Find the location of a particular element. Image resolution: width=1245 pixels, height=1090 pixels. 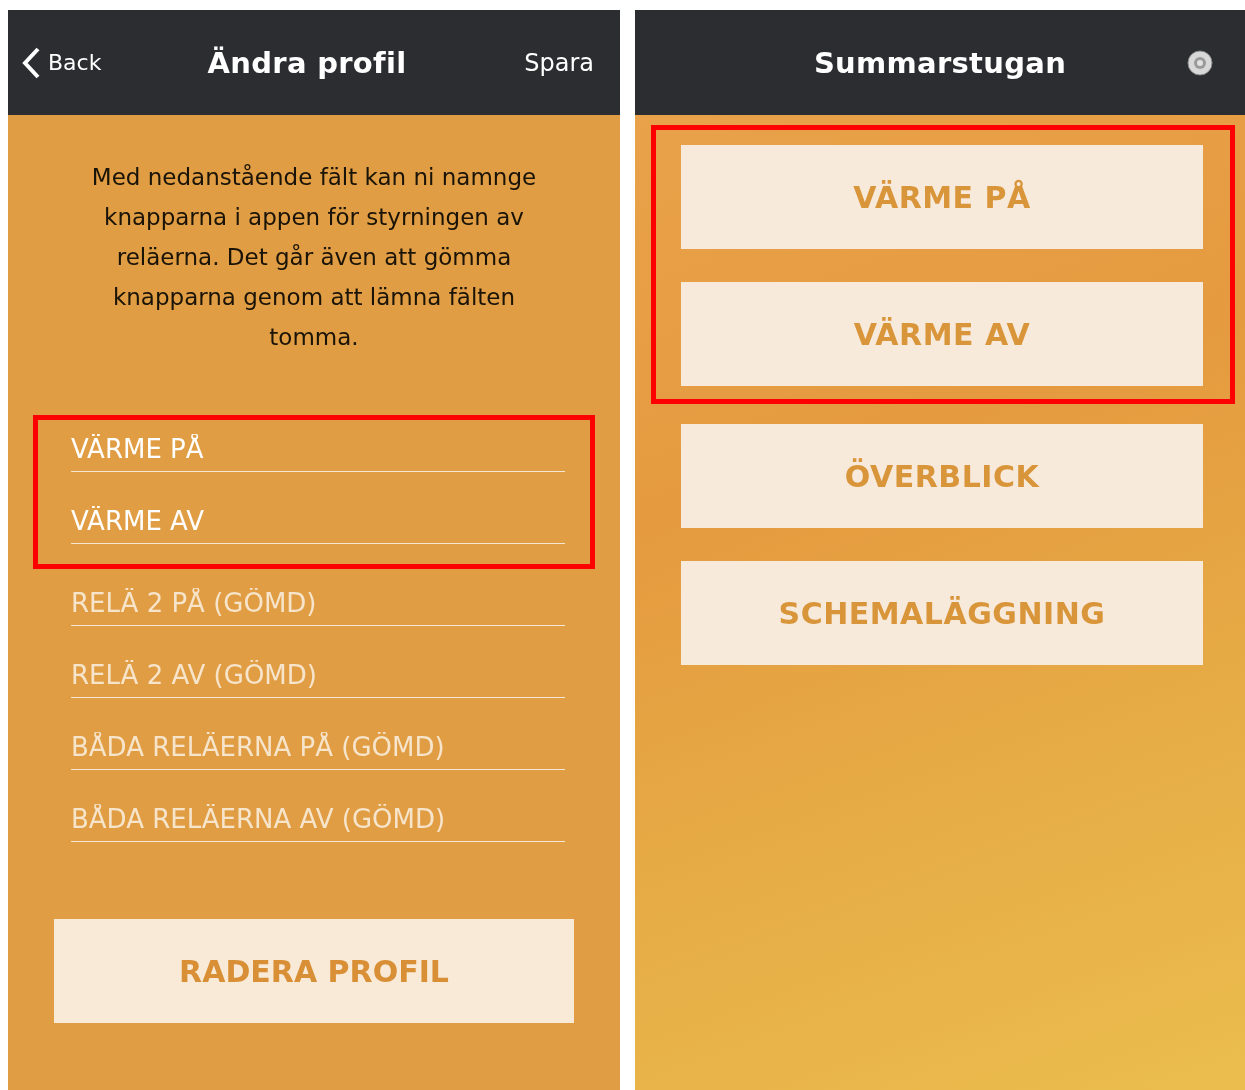

instruction-text: Med nedanstående fält kan ni namnge knapparna i appen för styrningen av reläerna. Det går även att gömma knapparna genom att lämna fälten tomma. is located at coordinates (314, 257).